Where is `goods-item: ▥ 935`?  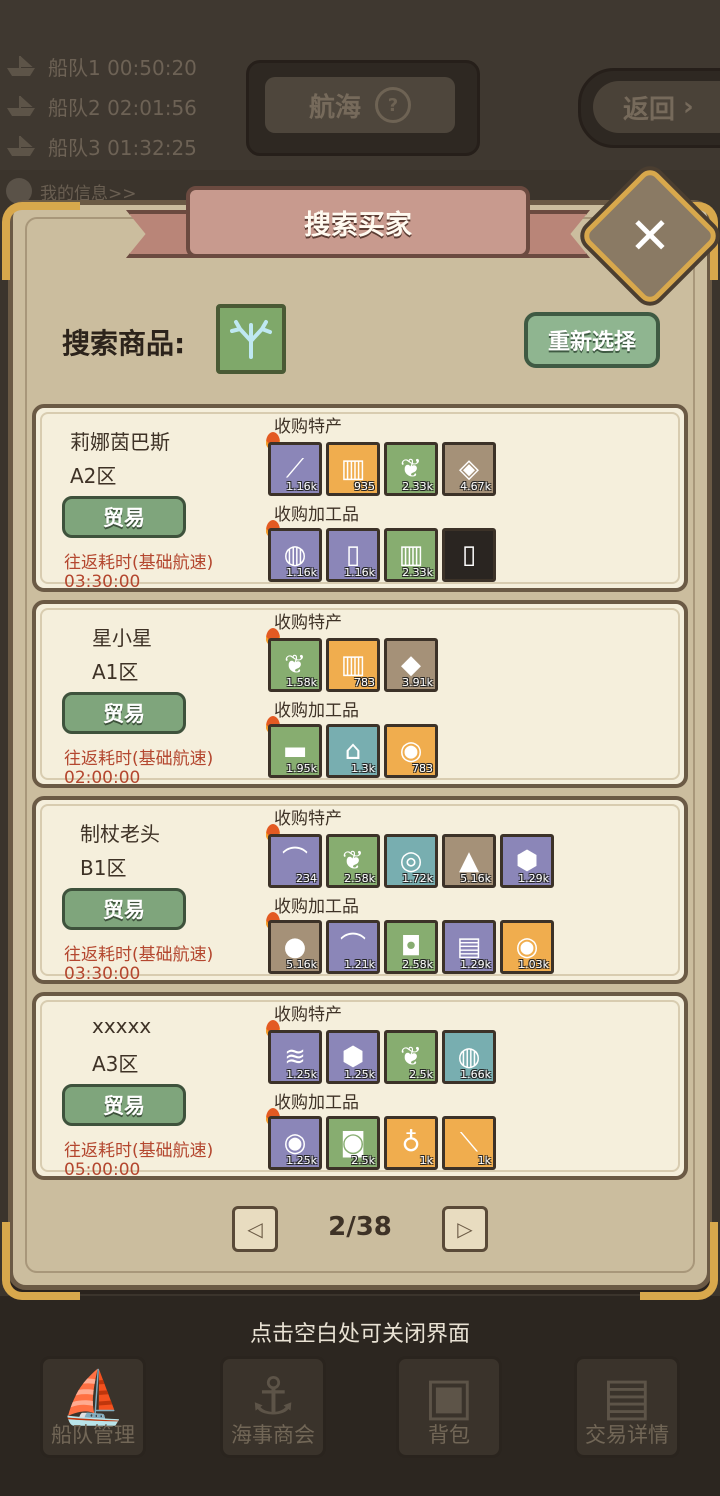 goods-item: ▥ 935 is located at coordinates (353, 469).